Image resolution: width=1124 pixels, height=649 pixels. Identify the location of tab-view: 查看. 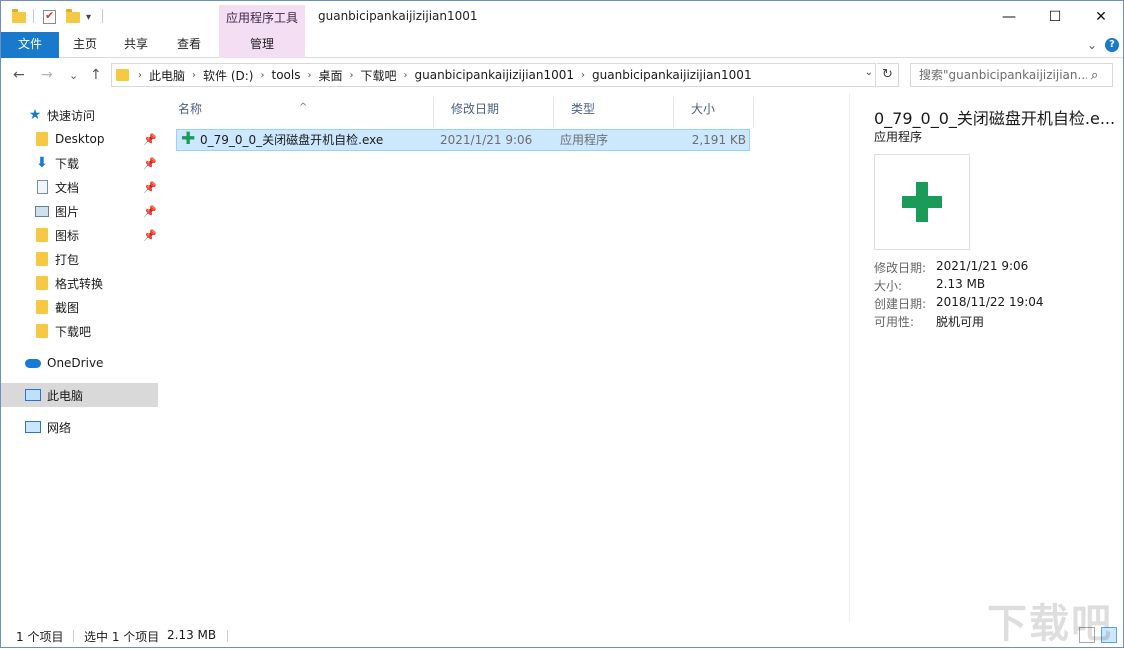
(189, 45).